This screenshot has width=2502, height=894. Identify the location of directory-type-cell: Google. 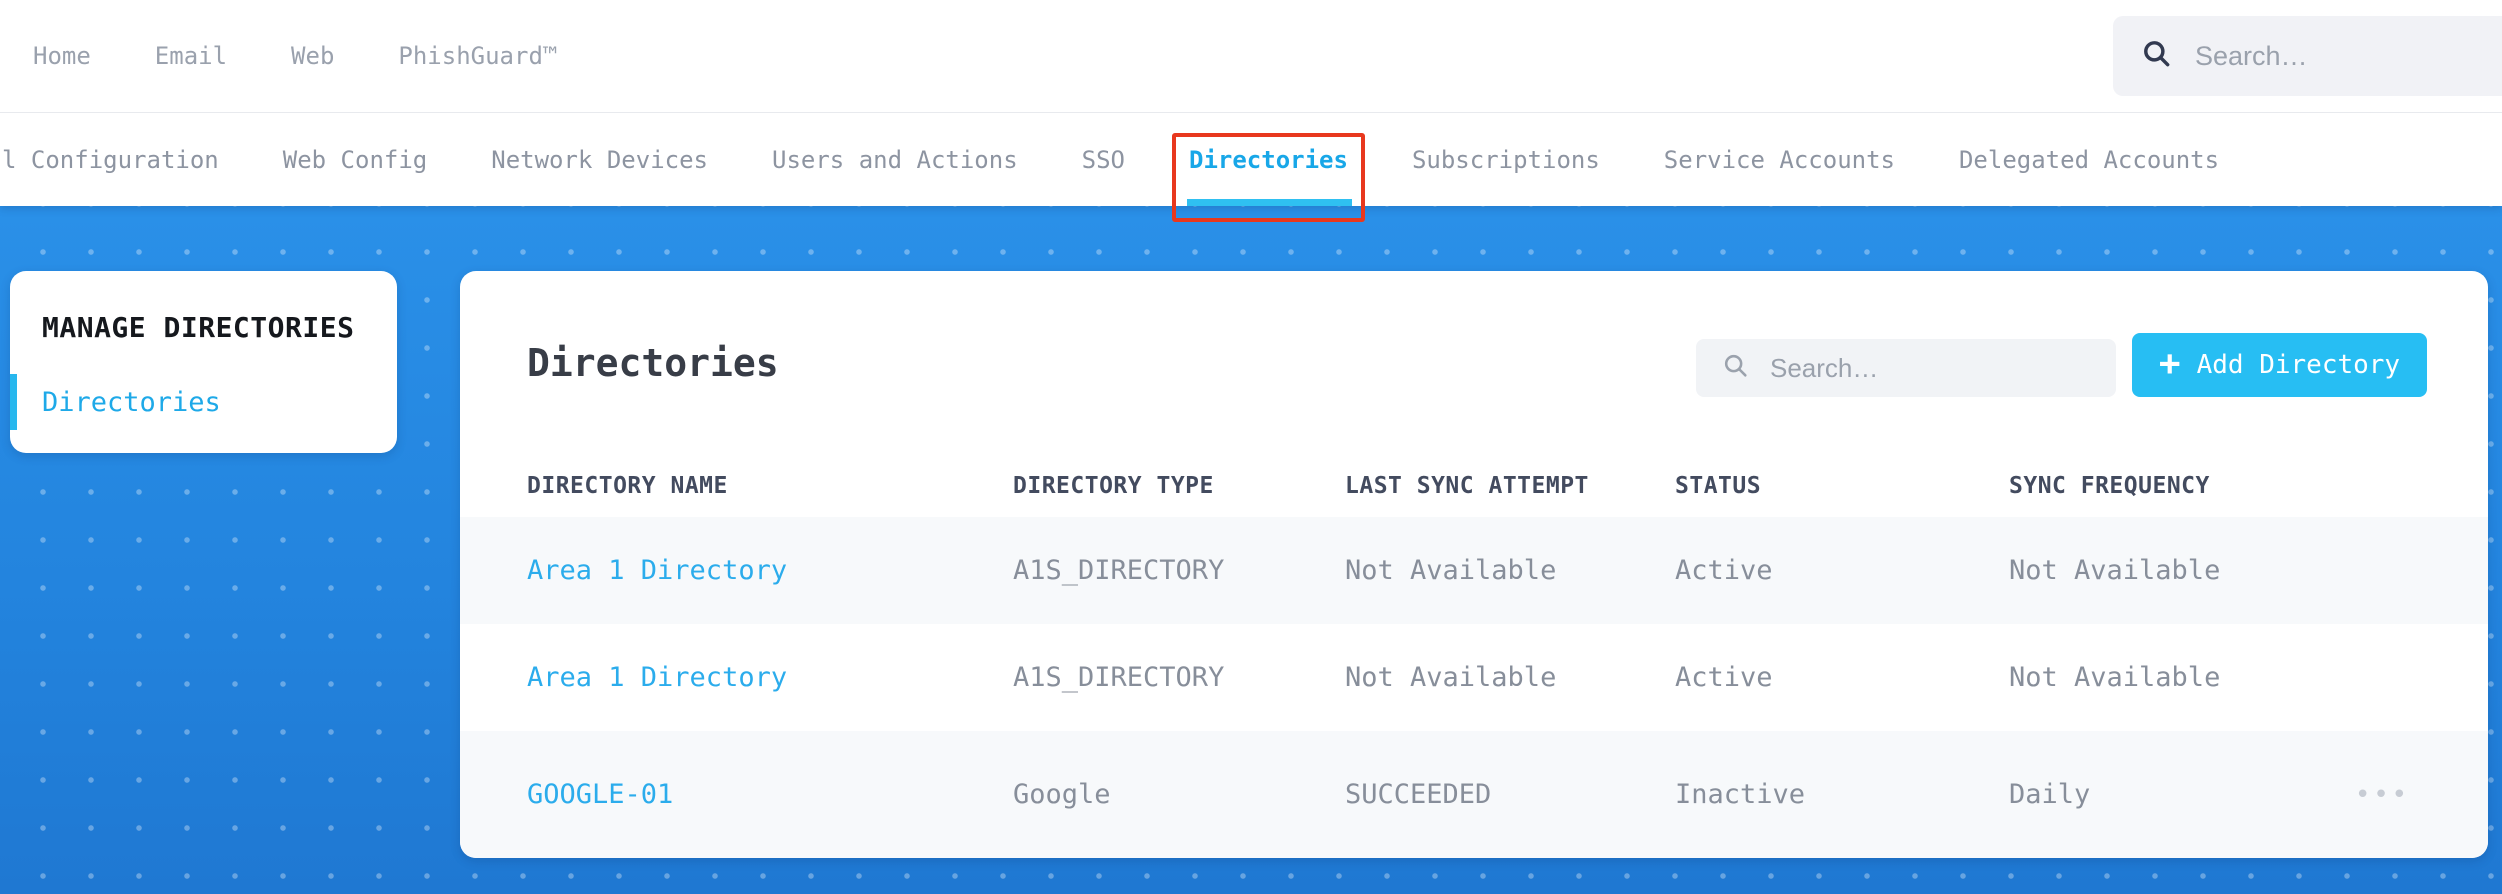
(1062, 794).